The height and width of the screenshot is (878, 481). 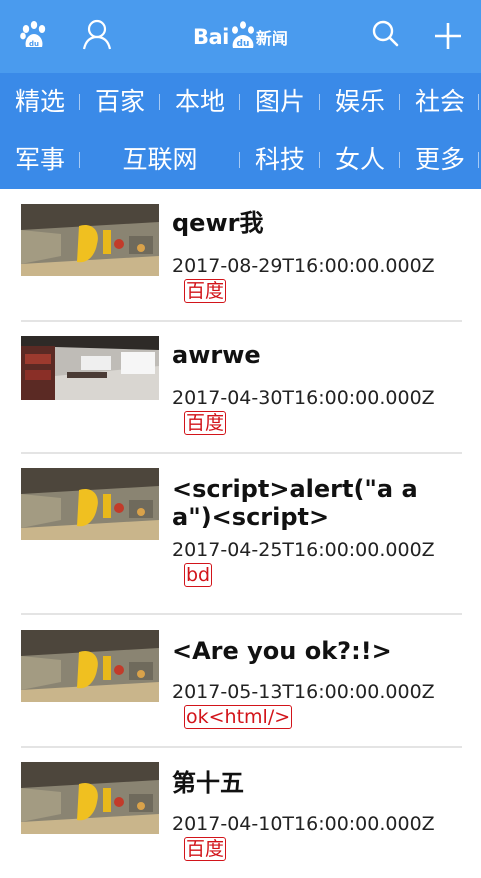 What do you see at coordinates (303, 550) in the screenshot?
I see `news-date: 2017-04-25T16:00:00.000Z` at bounding box center [303, 550].